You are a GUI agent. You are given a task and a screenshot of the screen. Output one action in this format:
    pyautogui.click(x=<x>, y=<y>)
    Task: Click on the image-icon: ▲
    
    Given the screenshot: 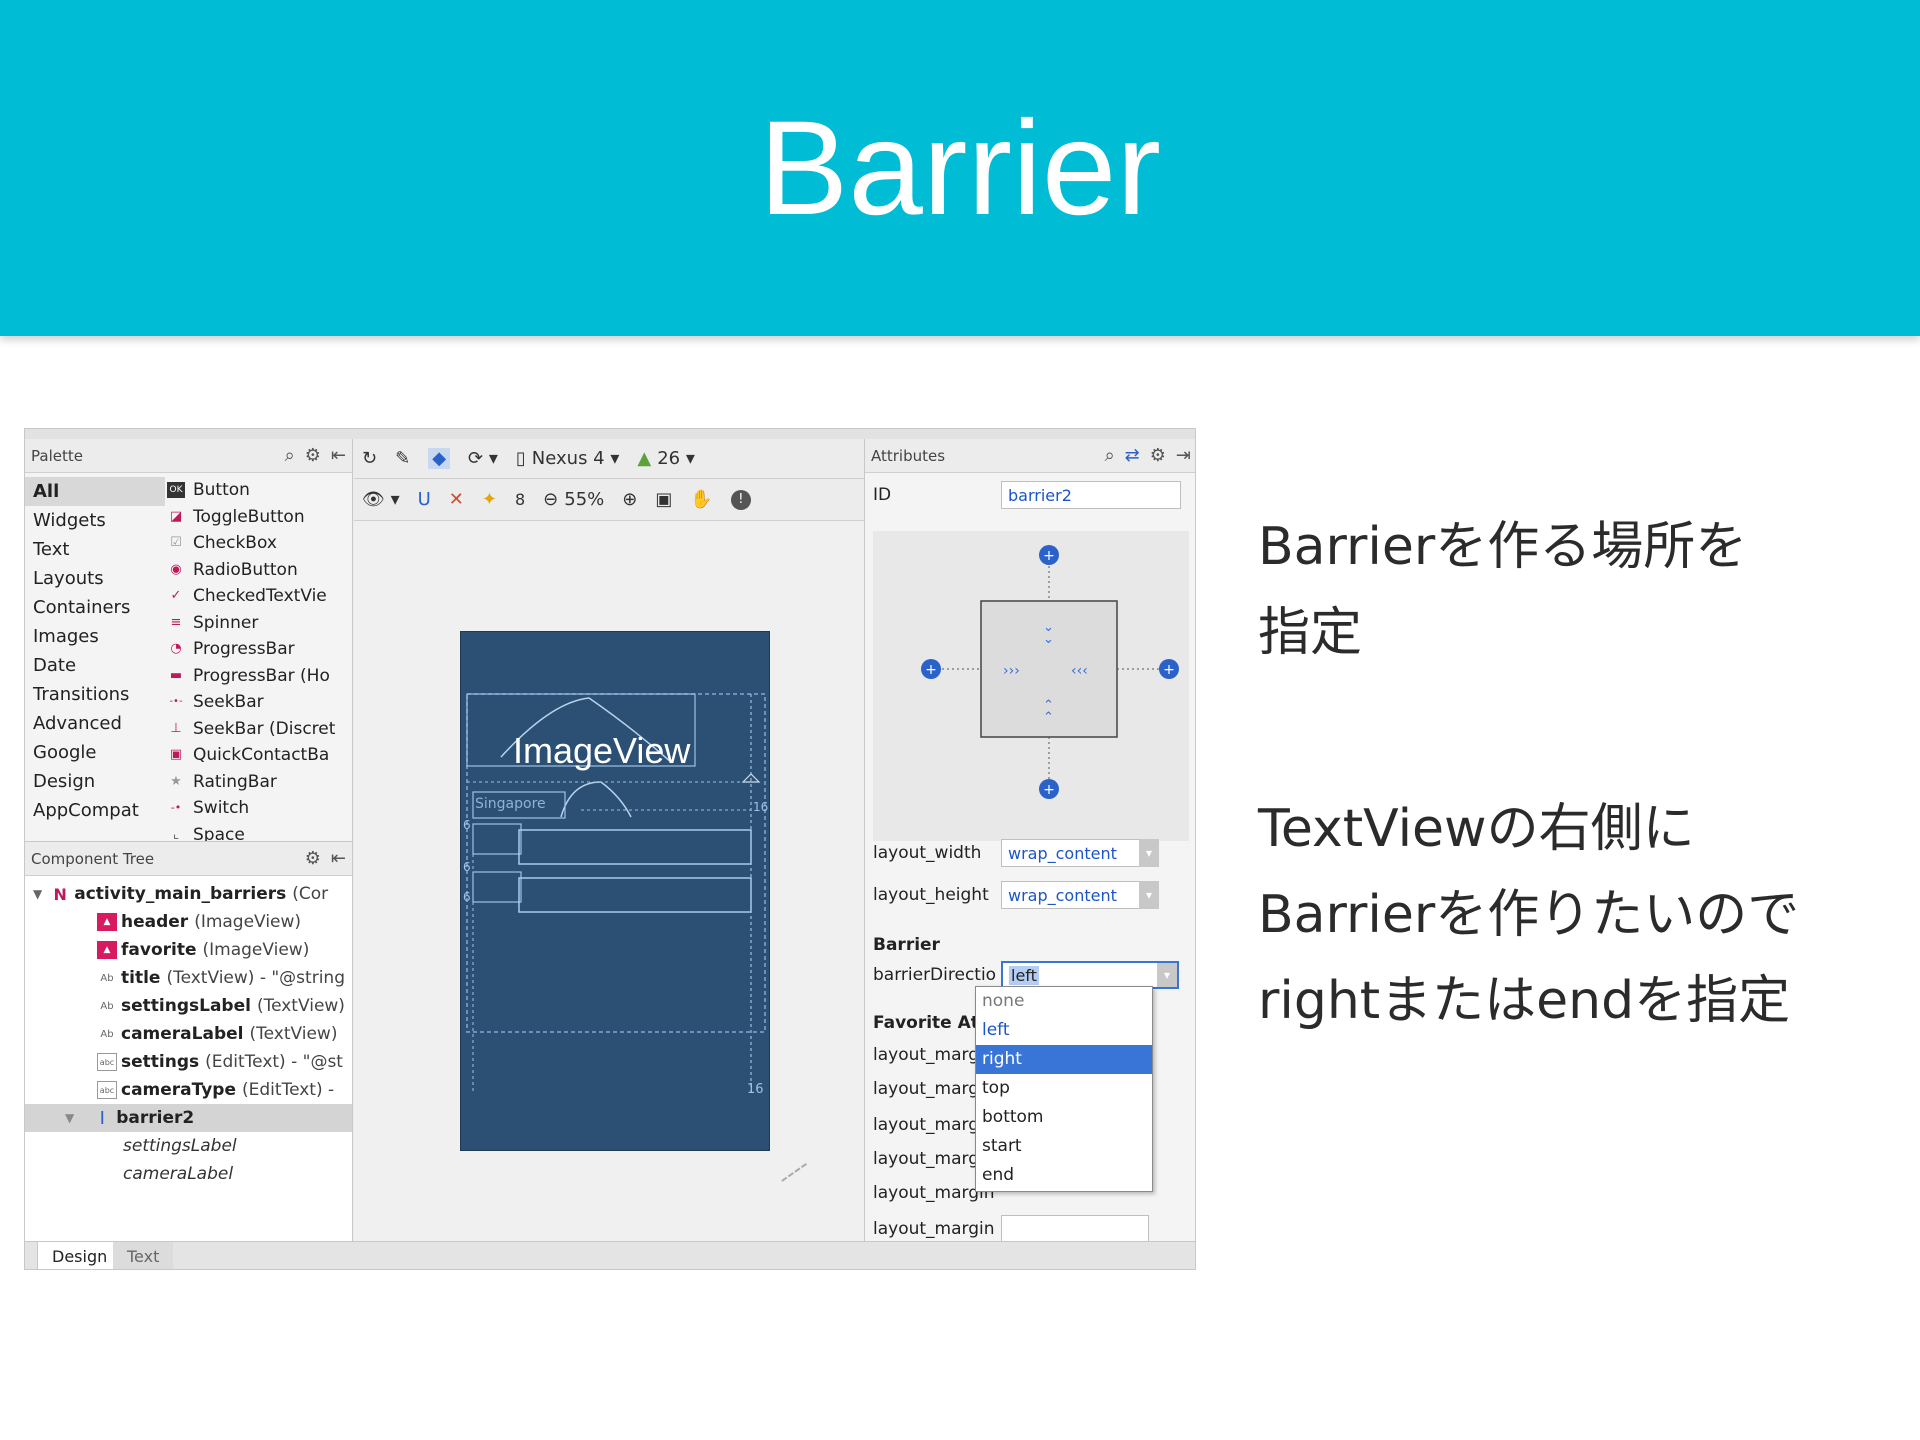 What is the action you would take?
    pyautogui.click(x=107, y=950)
    